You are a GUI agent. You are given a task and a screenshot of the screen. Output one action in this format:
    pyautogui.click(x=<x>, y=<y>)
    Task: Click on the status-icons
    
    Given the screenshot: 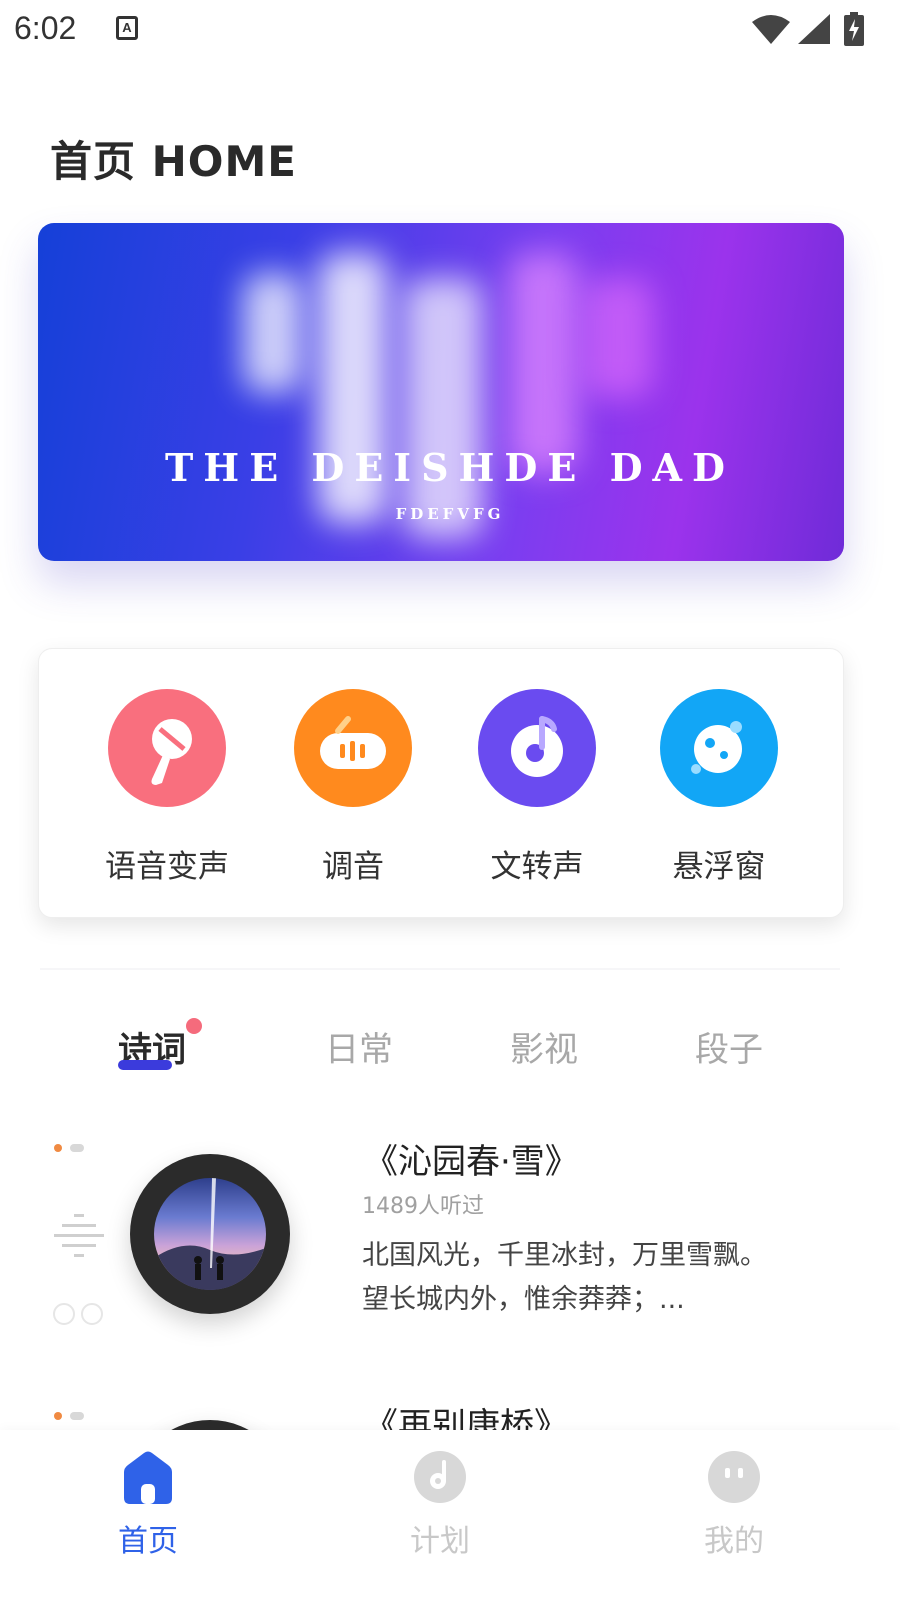 What is the action you would take?
    pyautogui.click(x=817, y=30)
    